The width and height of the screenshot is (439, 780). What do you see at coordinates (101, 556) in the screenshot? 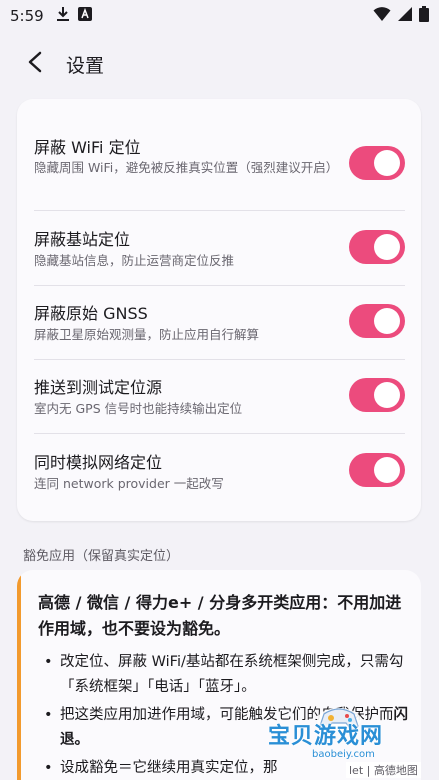
I see `exempt-section-label: 豁免应用（保留真实定位）` at bounding box center [101, 556].